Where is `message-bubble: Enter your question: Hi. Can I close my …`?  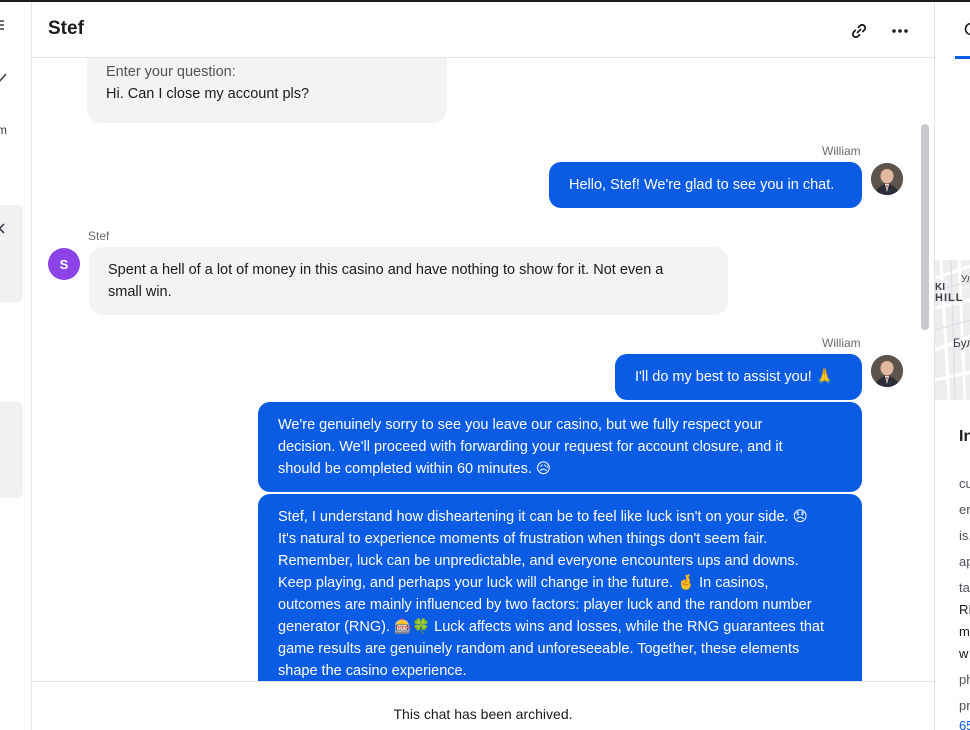 message-bubble: Enter your question: Hi. Can I close my … is located at coordinates (267, 90).